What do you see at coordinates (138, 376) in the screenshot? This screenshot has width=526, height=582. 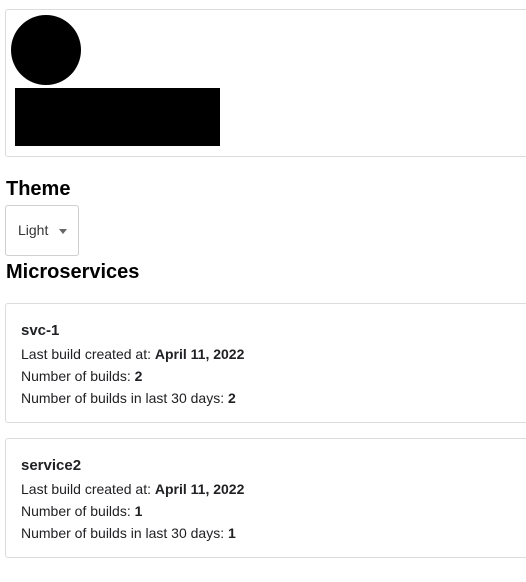 I see `builds-count-value: 2` at bounding box center [138, 376].